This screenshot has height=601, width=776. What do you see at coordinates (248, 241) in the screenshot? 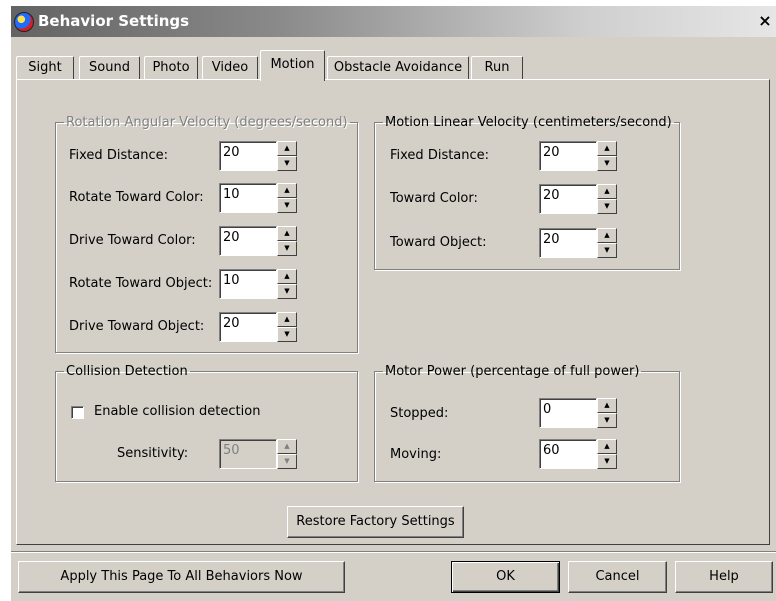
I see `drive-toward-color-input: 20` at bounding box center [248, 241].